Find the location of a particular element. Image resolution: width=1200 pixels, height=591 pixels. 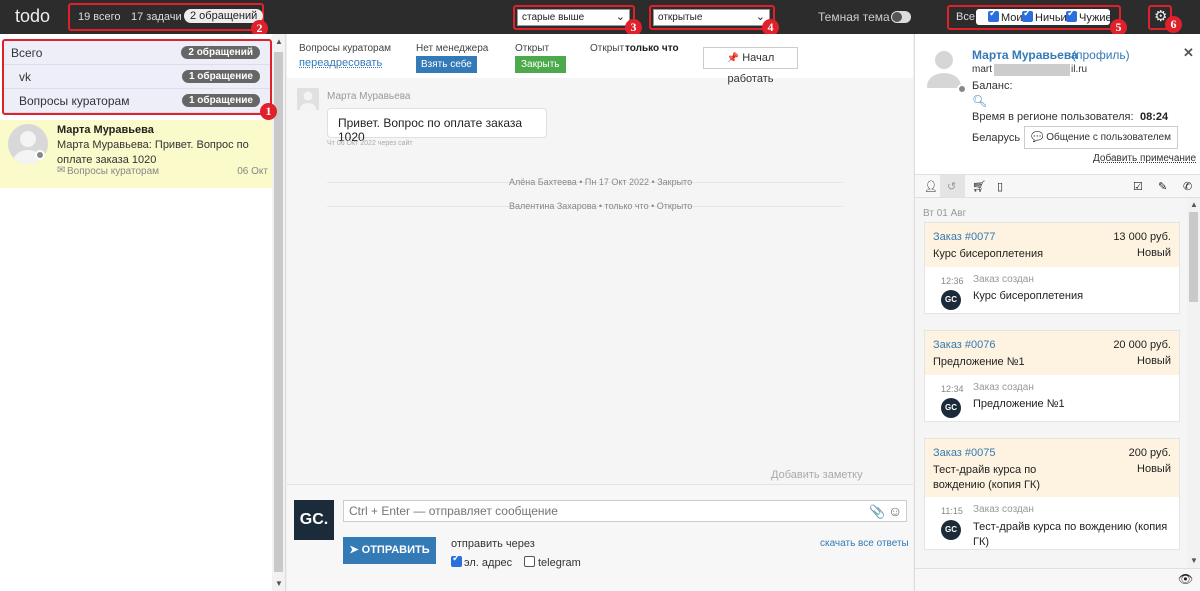

stat-requests: 2 обращений is located at coordinates (224, 16).